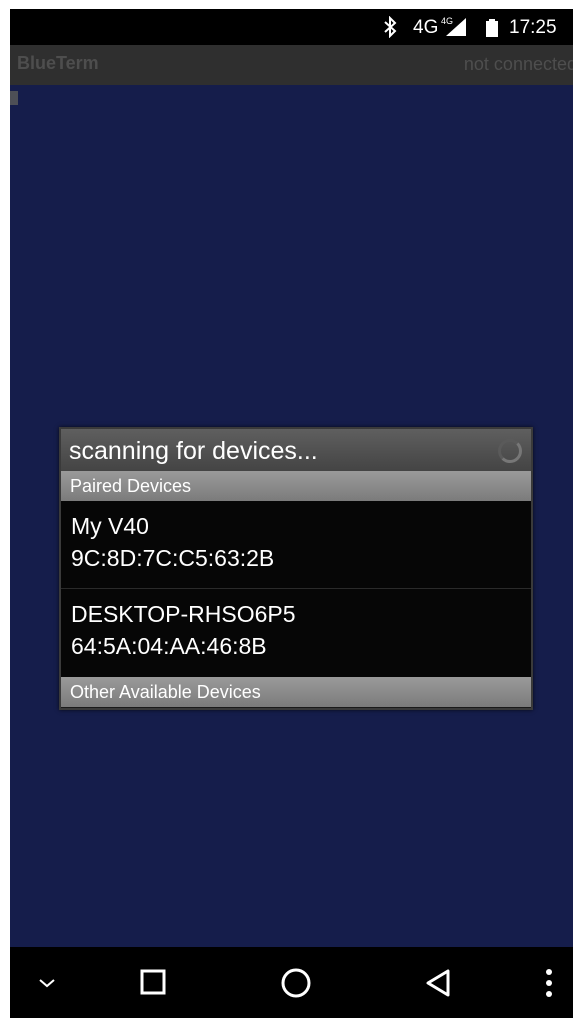  What do you see at coordinates (173, 558) in the screenshot?
I see `device-address: 9C:8D:7C:C5:63:2B` at bounding box center [173, 558].